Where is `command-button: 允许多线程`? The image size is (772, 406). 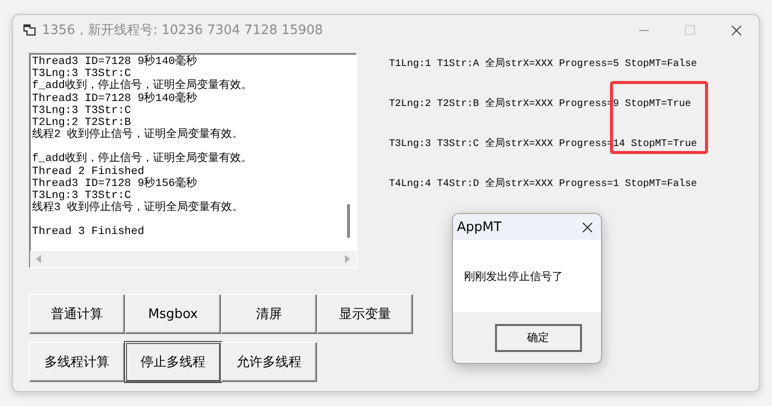
command-button: 允许多线程 is located at coordinates (269, 362).